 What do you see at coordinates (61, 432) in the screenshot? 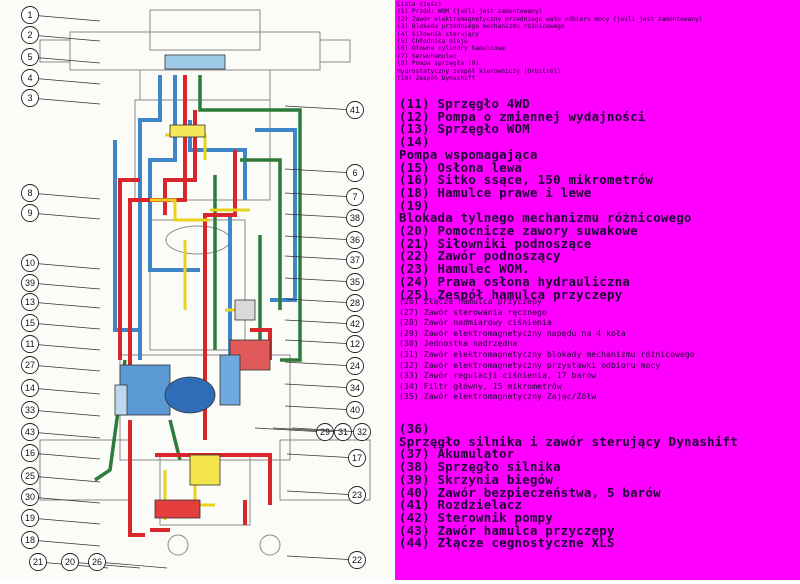
I see `callout-43: 43` at bounding box center [61, 432].